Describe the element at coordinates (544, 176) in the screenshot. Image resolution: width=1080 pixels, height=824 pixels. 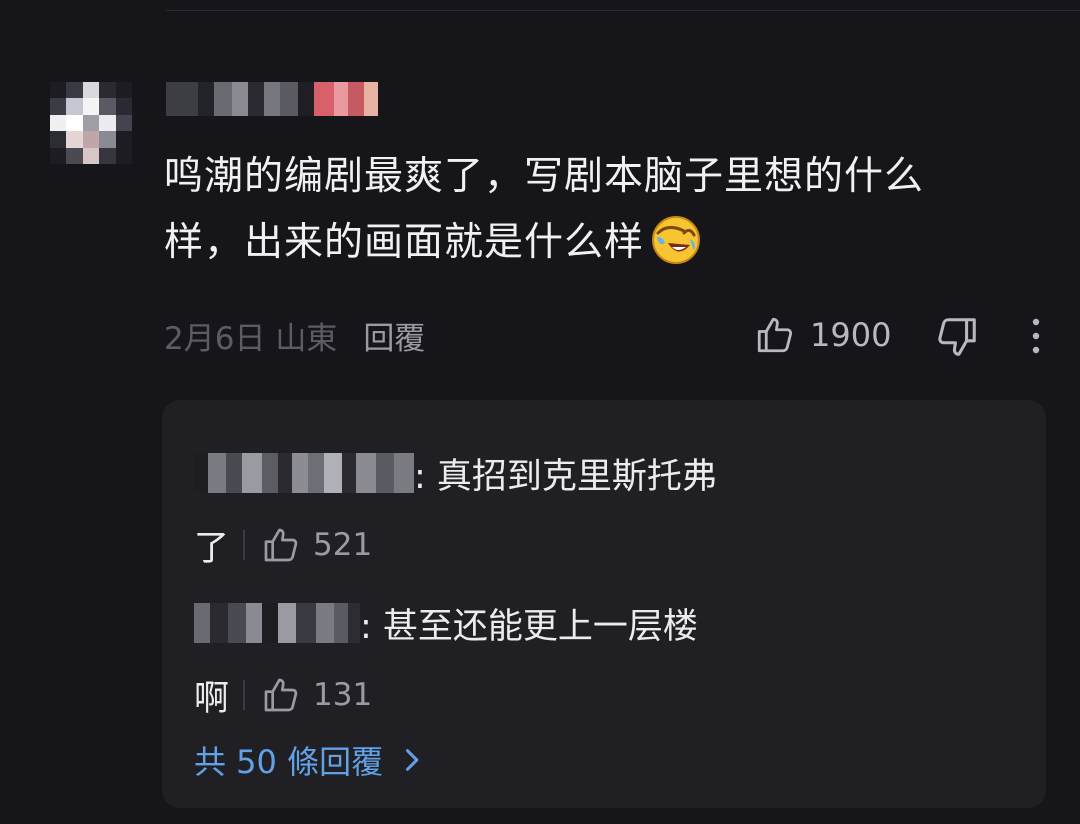
I see `comment-text-line-1: 鸣潮的编剧最爽了，写剧本脑子里想的什么` at that location.